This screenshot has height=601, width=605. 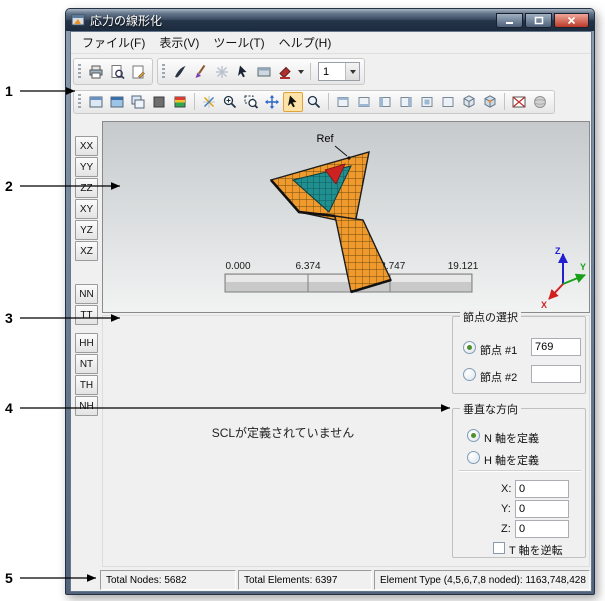 I want to click on window-title: 応力の線形化, so click(x=126, y=20).